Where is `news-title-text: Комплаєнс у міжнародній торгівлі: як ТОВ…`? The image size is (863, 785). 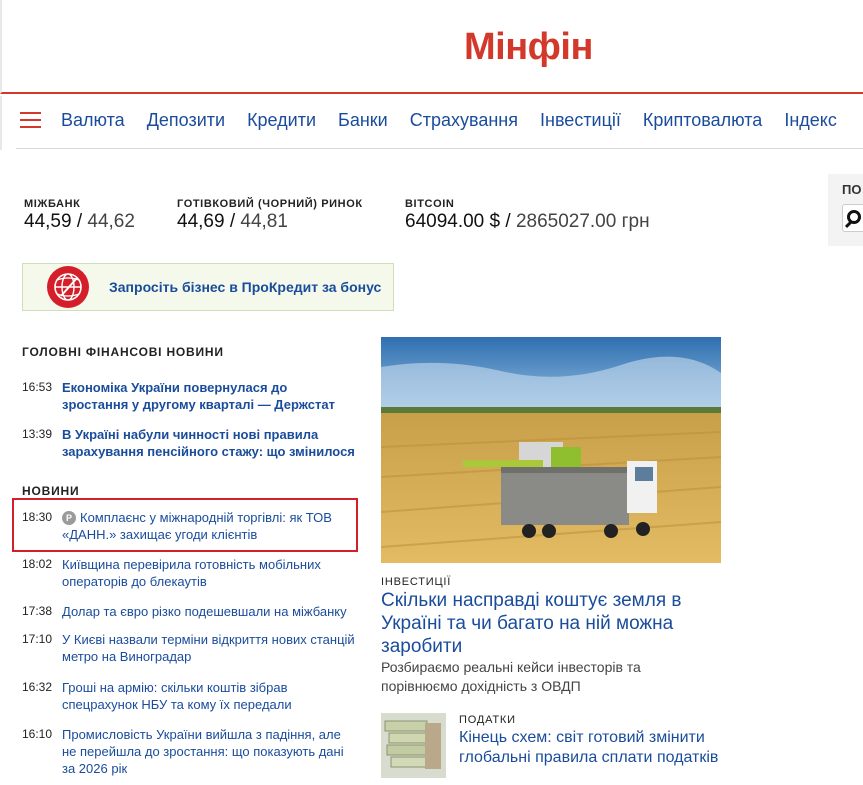
news-title-text: Комплаєнс у міжнародній торгівлі: як ТОВ… is located at coordinates (197, 526).